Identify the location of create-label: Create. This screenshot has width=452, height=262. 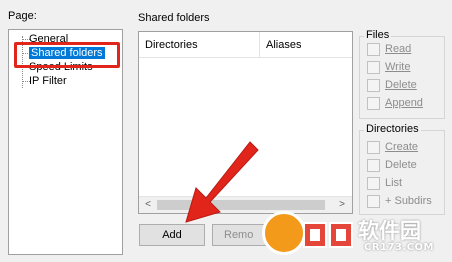
(402, 147).